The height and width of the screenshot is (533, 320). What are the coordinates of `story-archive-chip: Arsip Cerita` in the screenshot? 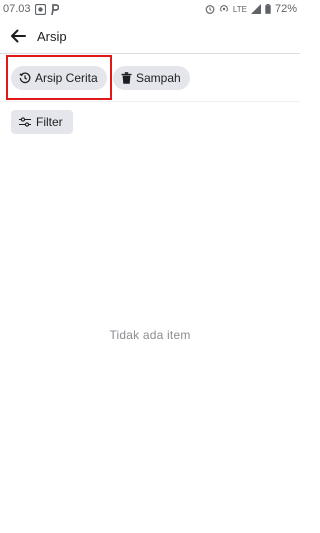 It's located at (59, 78).